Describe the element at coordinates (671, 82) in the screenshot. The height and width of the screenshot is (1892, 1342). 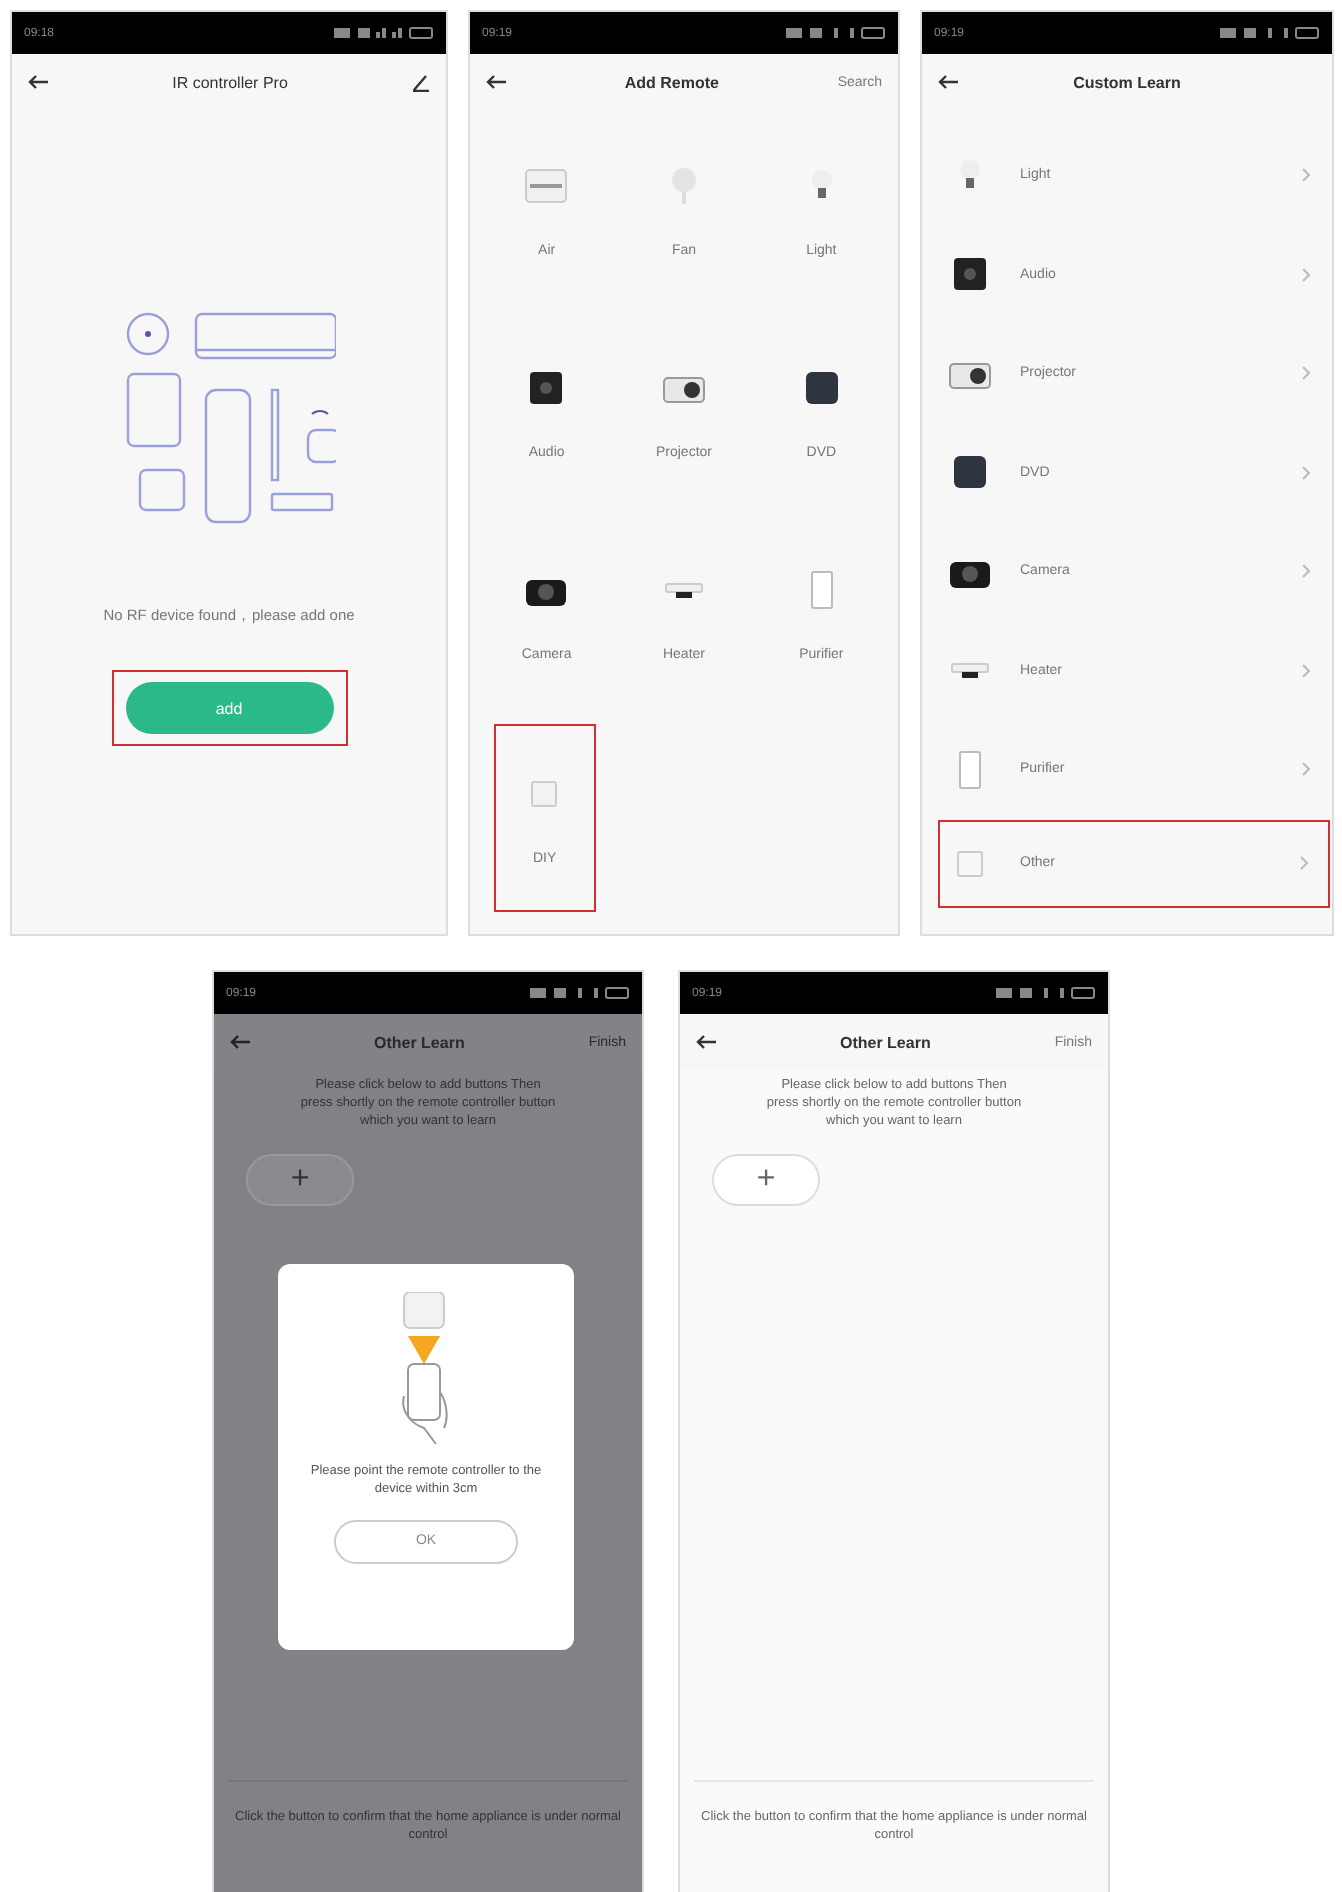
I see `screen-title: Add Remote` at that location.